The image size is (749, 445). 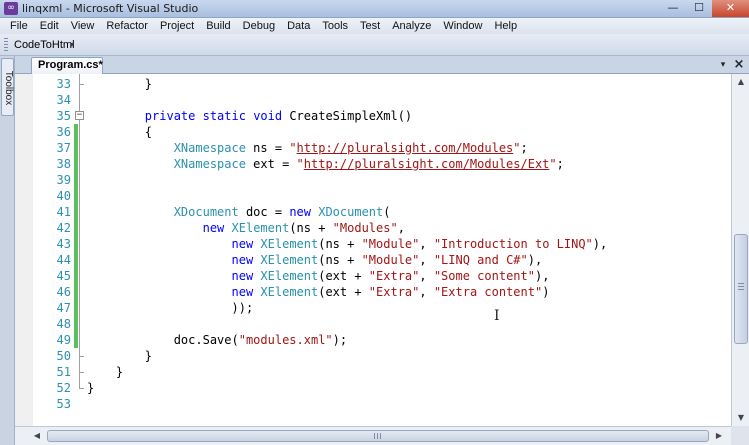 I want to click on scroll-down-icon: ▼, so click(x=741, y=418).